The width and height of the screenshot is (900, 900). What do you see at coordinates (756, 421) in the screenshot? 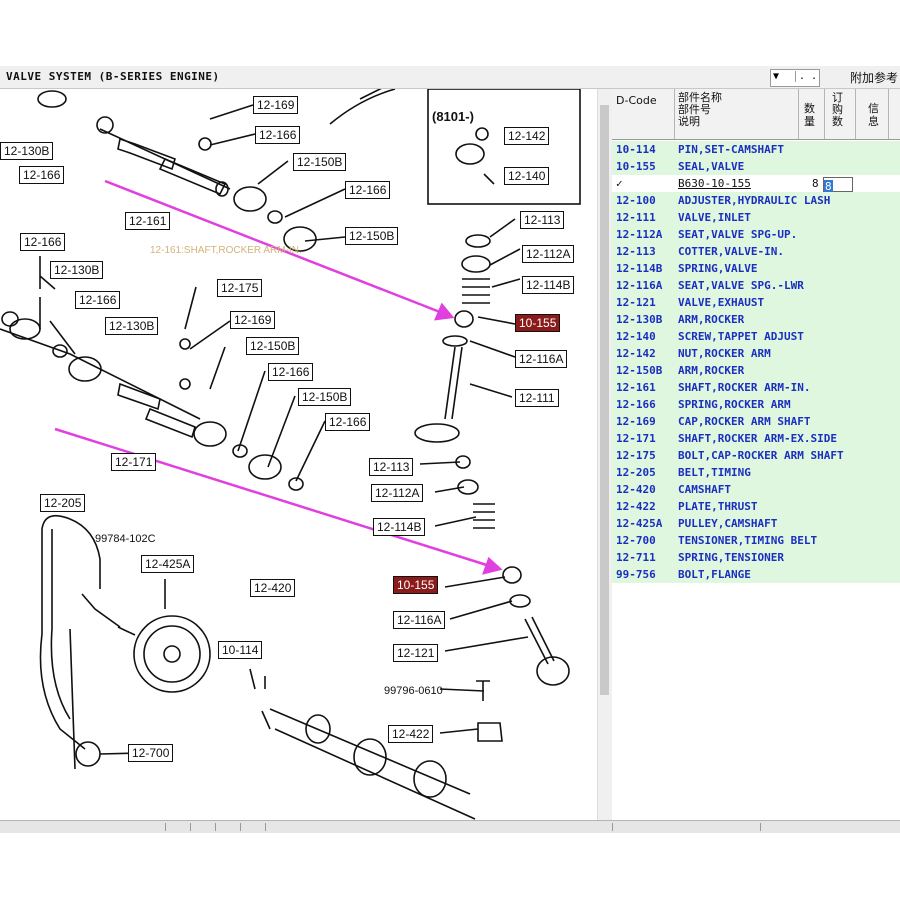
I see `table-row: 12-169 CAP,ROCKER ARM SHAFT` at bounding box center [756, 421].